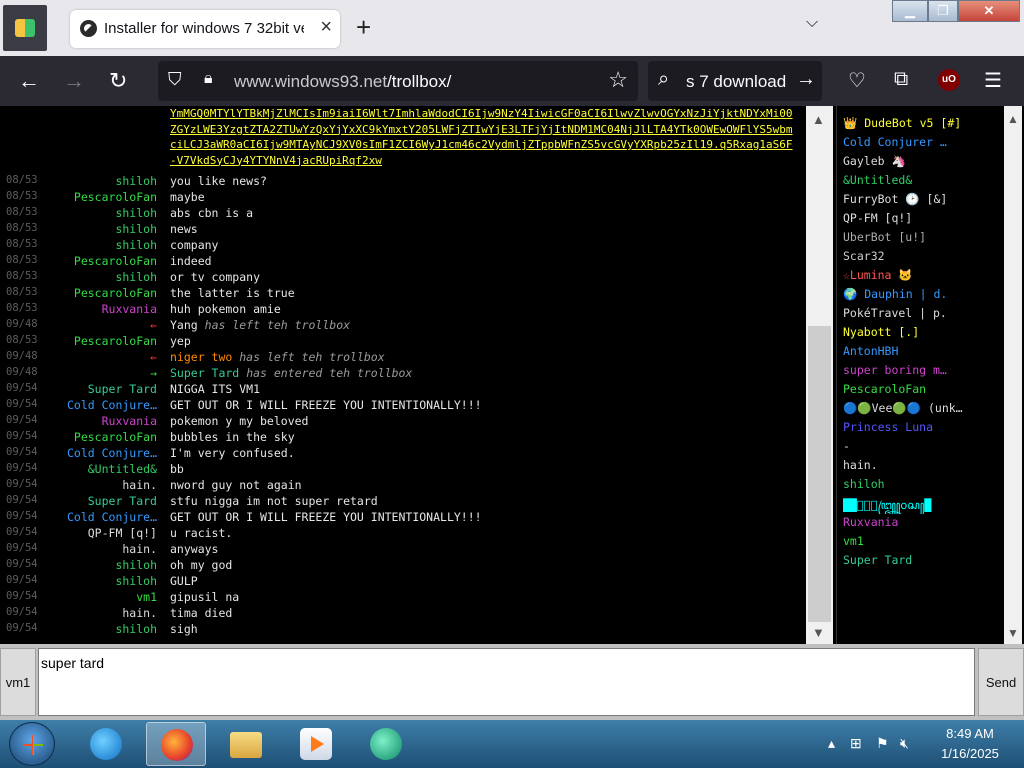 The height and width of the screenshot is (768, 1024). Describe the element at coordinates (29, 81) in the screenshot. I see `back-arrow-icon: ←` at that location.